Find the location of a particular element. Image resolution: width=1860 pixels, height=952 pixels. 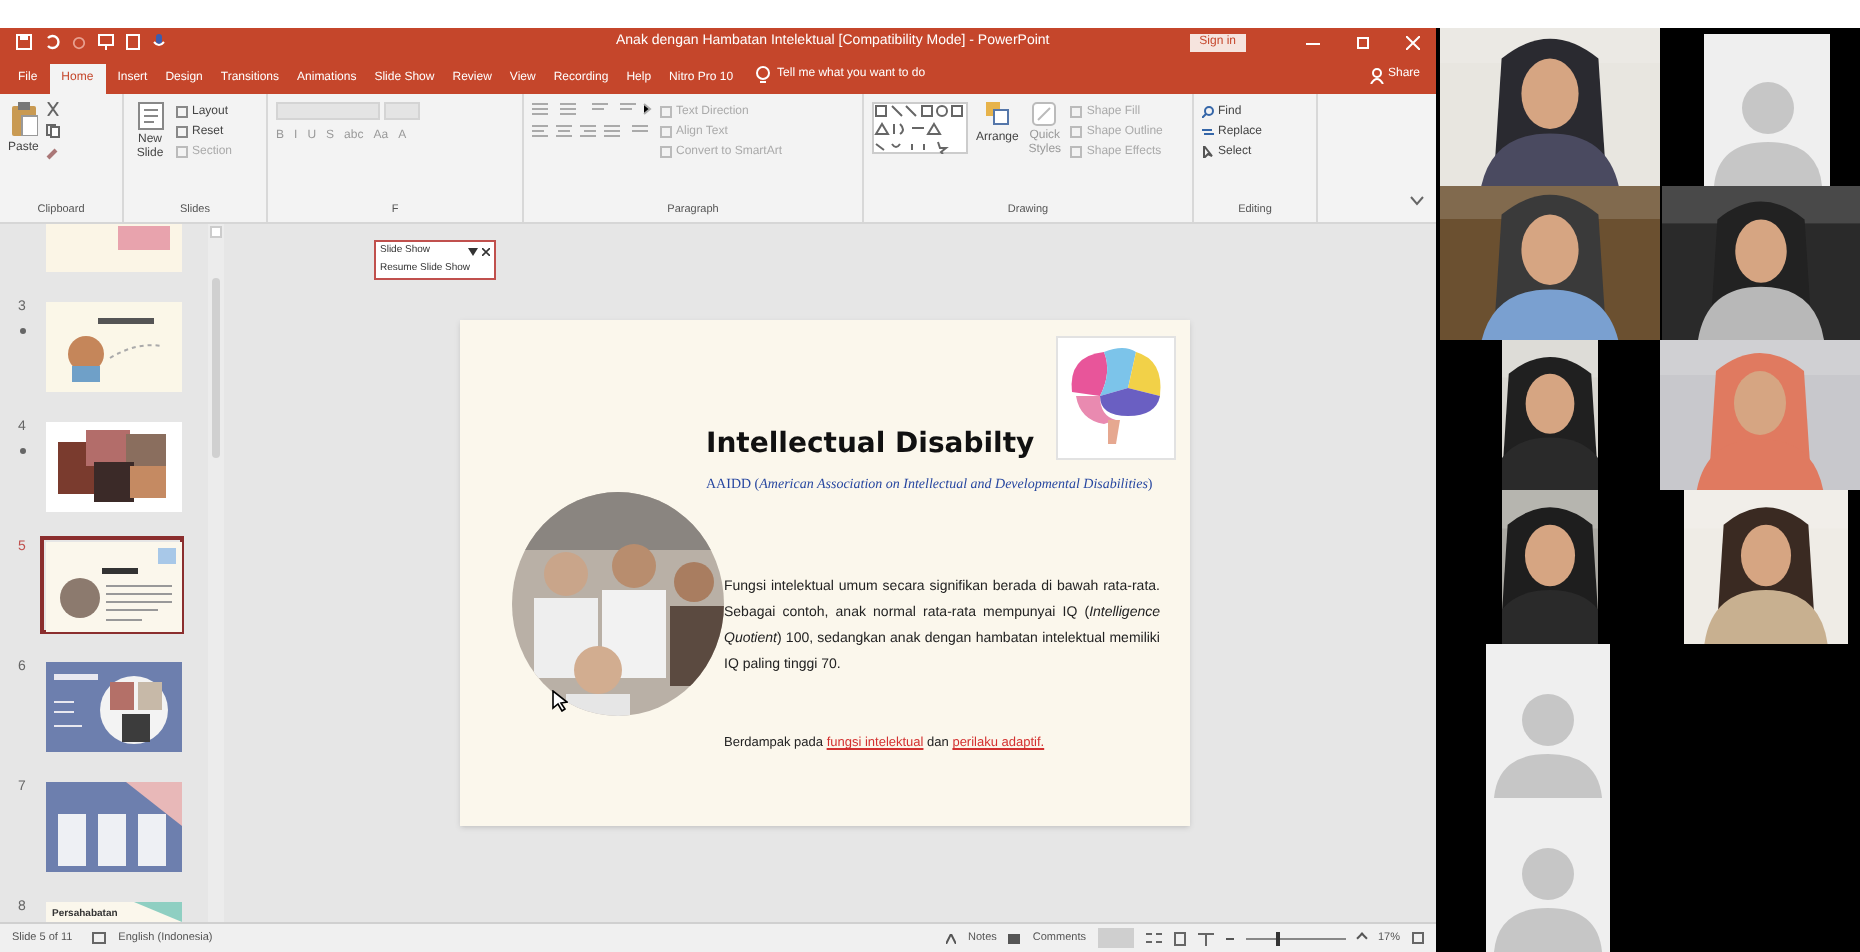

font-size-field is located at coordinates (402, 111).